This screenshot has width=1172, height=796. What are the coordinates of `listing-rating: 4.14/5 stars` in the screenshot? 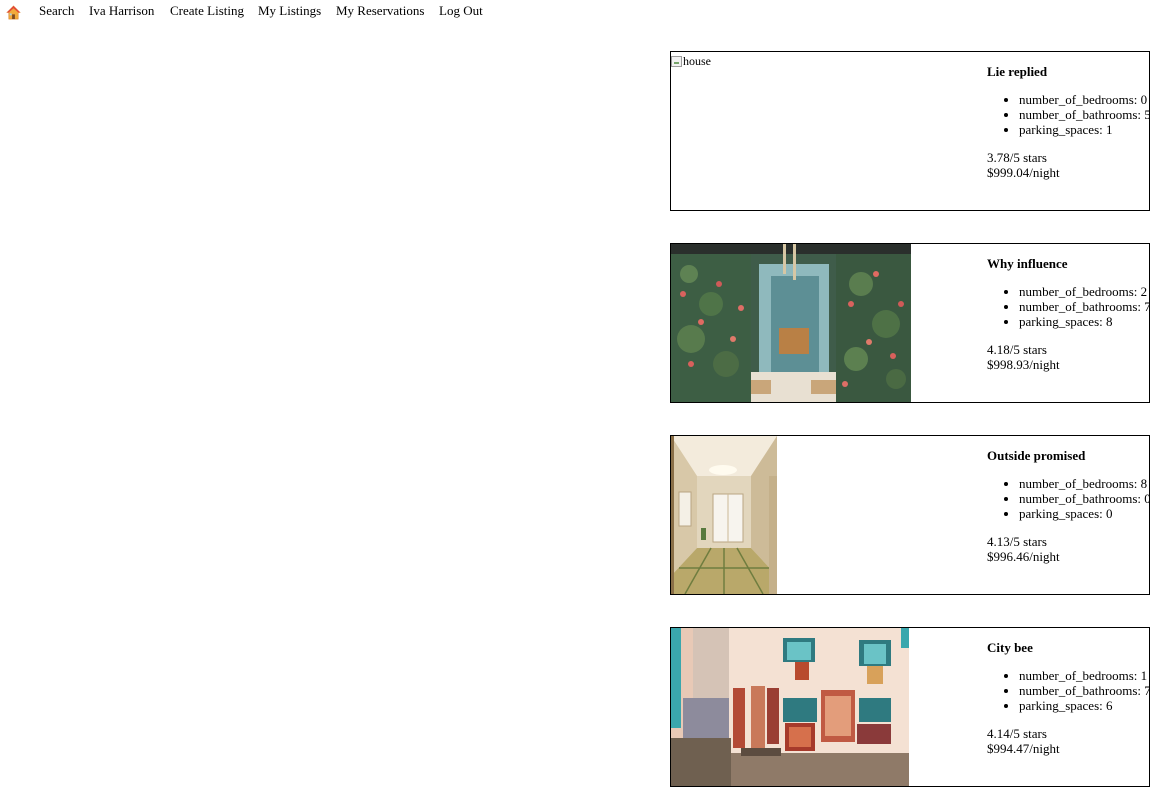 It's located at (1017, 733).